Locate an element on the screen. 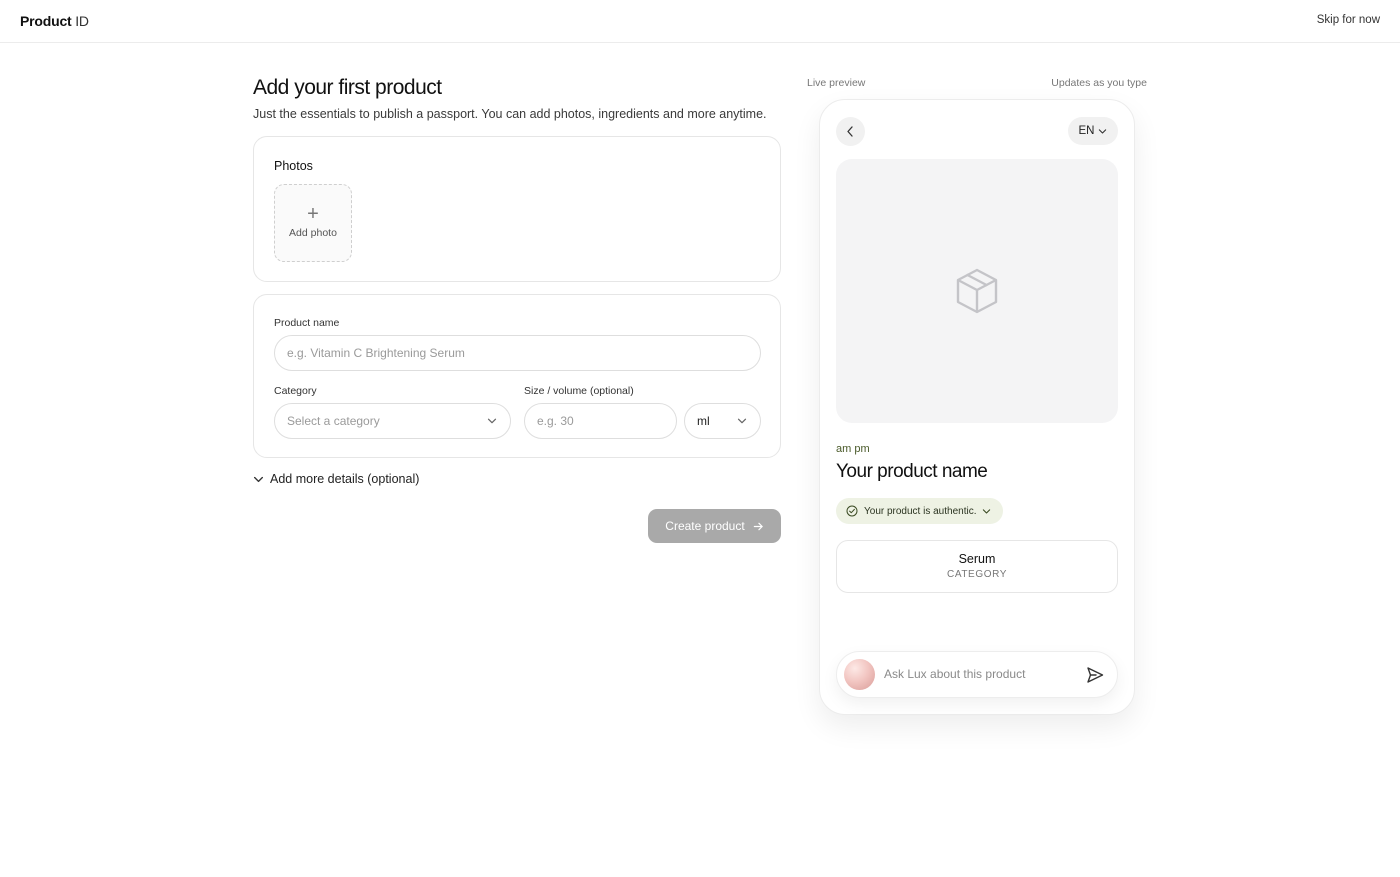 The height and width of the screenshot is (877, 1400). add-photo-button: + Add photo is located at coordinates (313, 223).